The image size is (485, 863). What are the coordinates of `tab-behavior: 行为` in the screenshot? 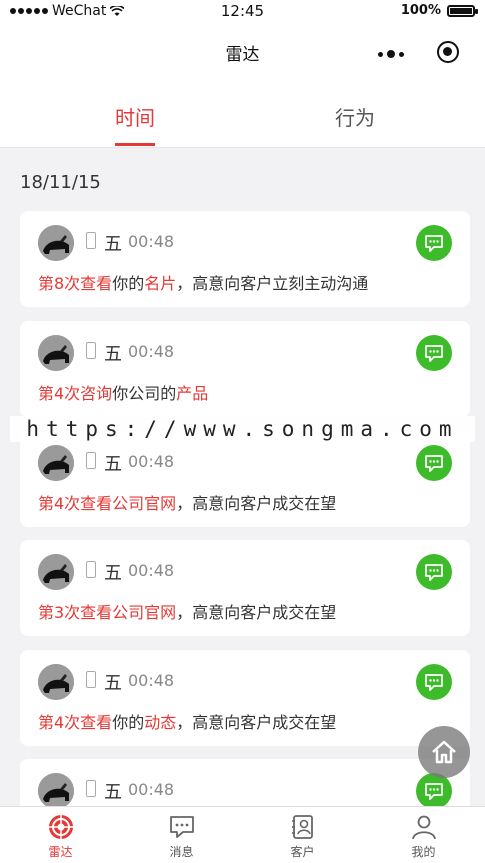 It's located at (355, 116).